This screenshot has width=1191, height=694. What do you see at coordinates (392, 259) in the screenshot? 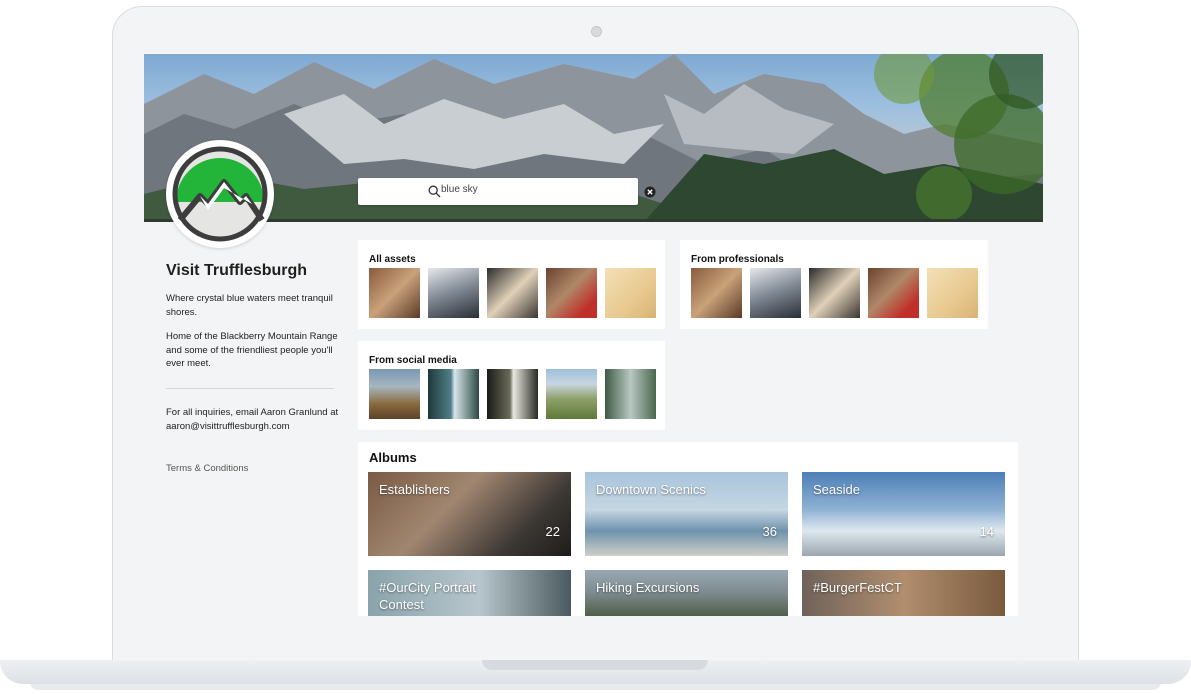
I see `all-assets-title: All assets` at bounding box center [392, 259].